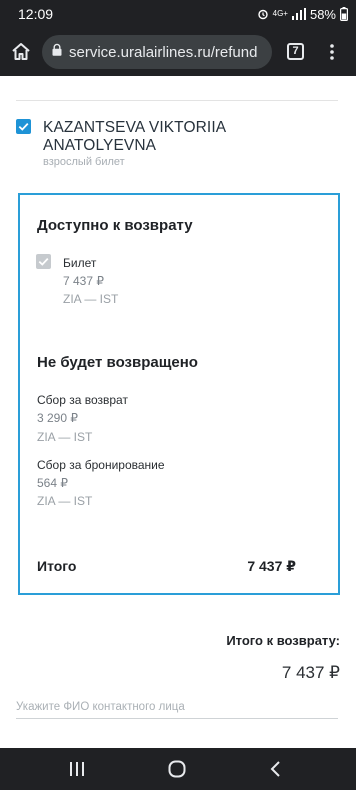  Describe the element at coordinates (77, 769) in the screenshot. I see `recent-apps-icon` at that location.